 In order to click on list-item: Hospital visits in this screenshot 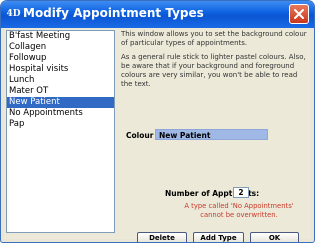, I will do `click(60, 69)`.